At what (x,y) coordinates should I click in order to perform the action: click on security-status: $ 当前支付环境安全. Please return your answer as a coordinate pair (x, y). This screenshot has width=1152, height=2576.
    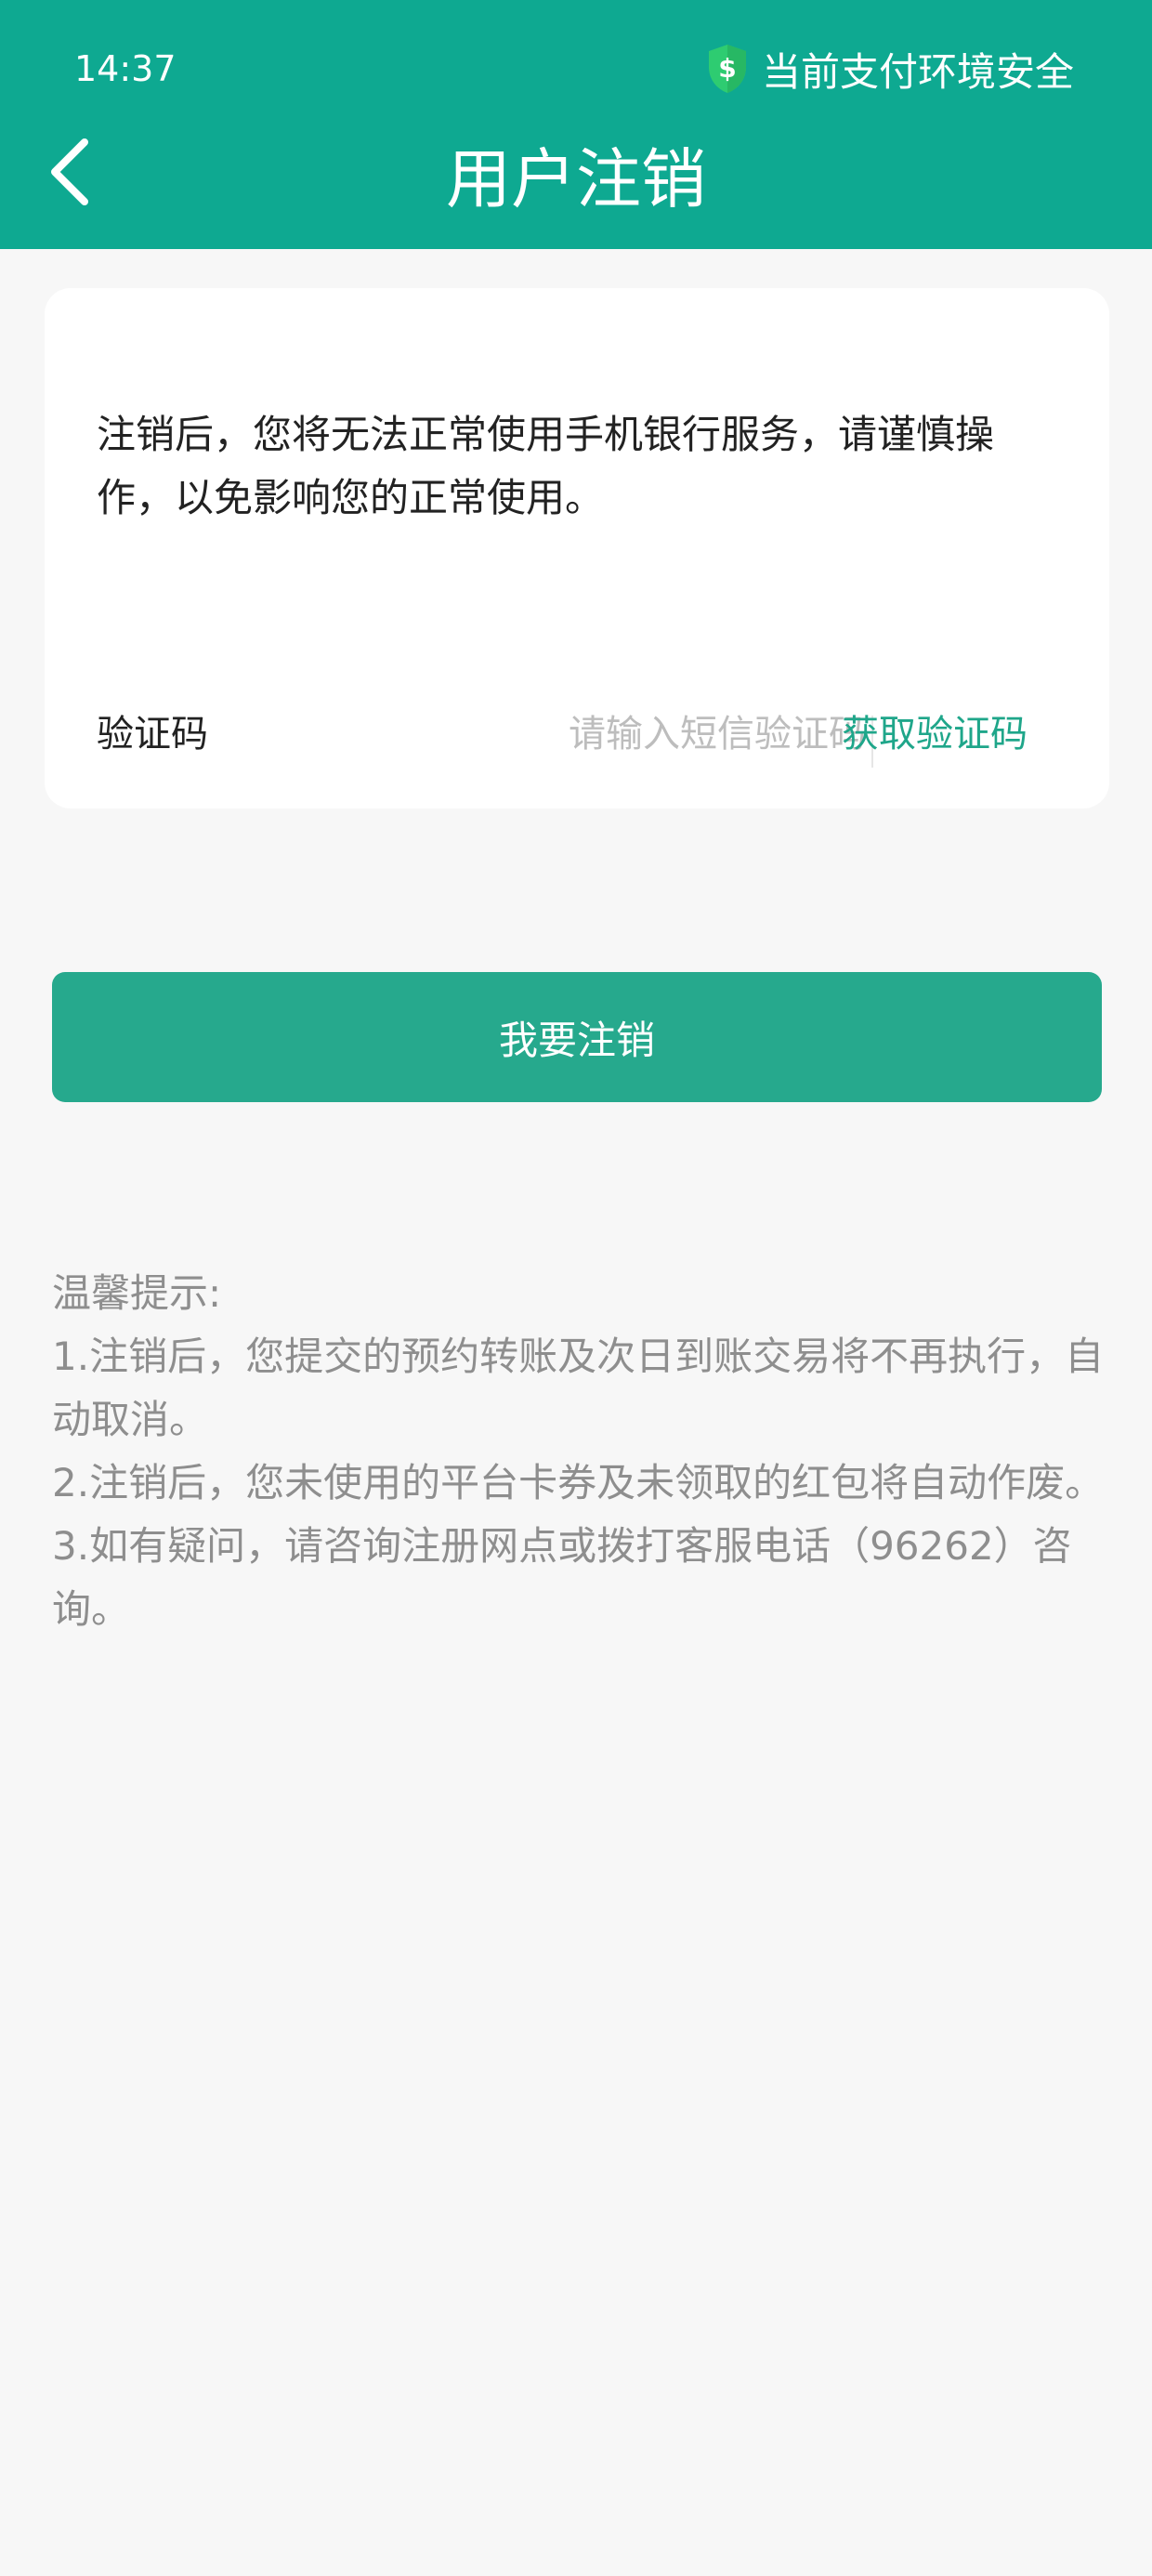
    Looking at the image, I should click on (890, 69).